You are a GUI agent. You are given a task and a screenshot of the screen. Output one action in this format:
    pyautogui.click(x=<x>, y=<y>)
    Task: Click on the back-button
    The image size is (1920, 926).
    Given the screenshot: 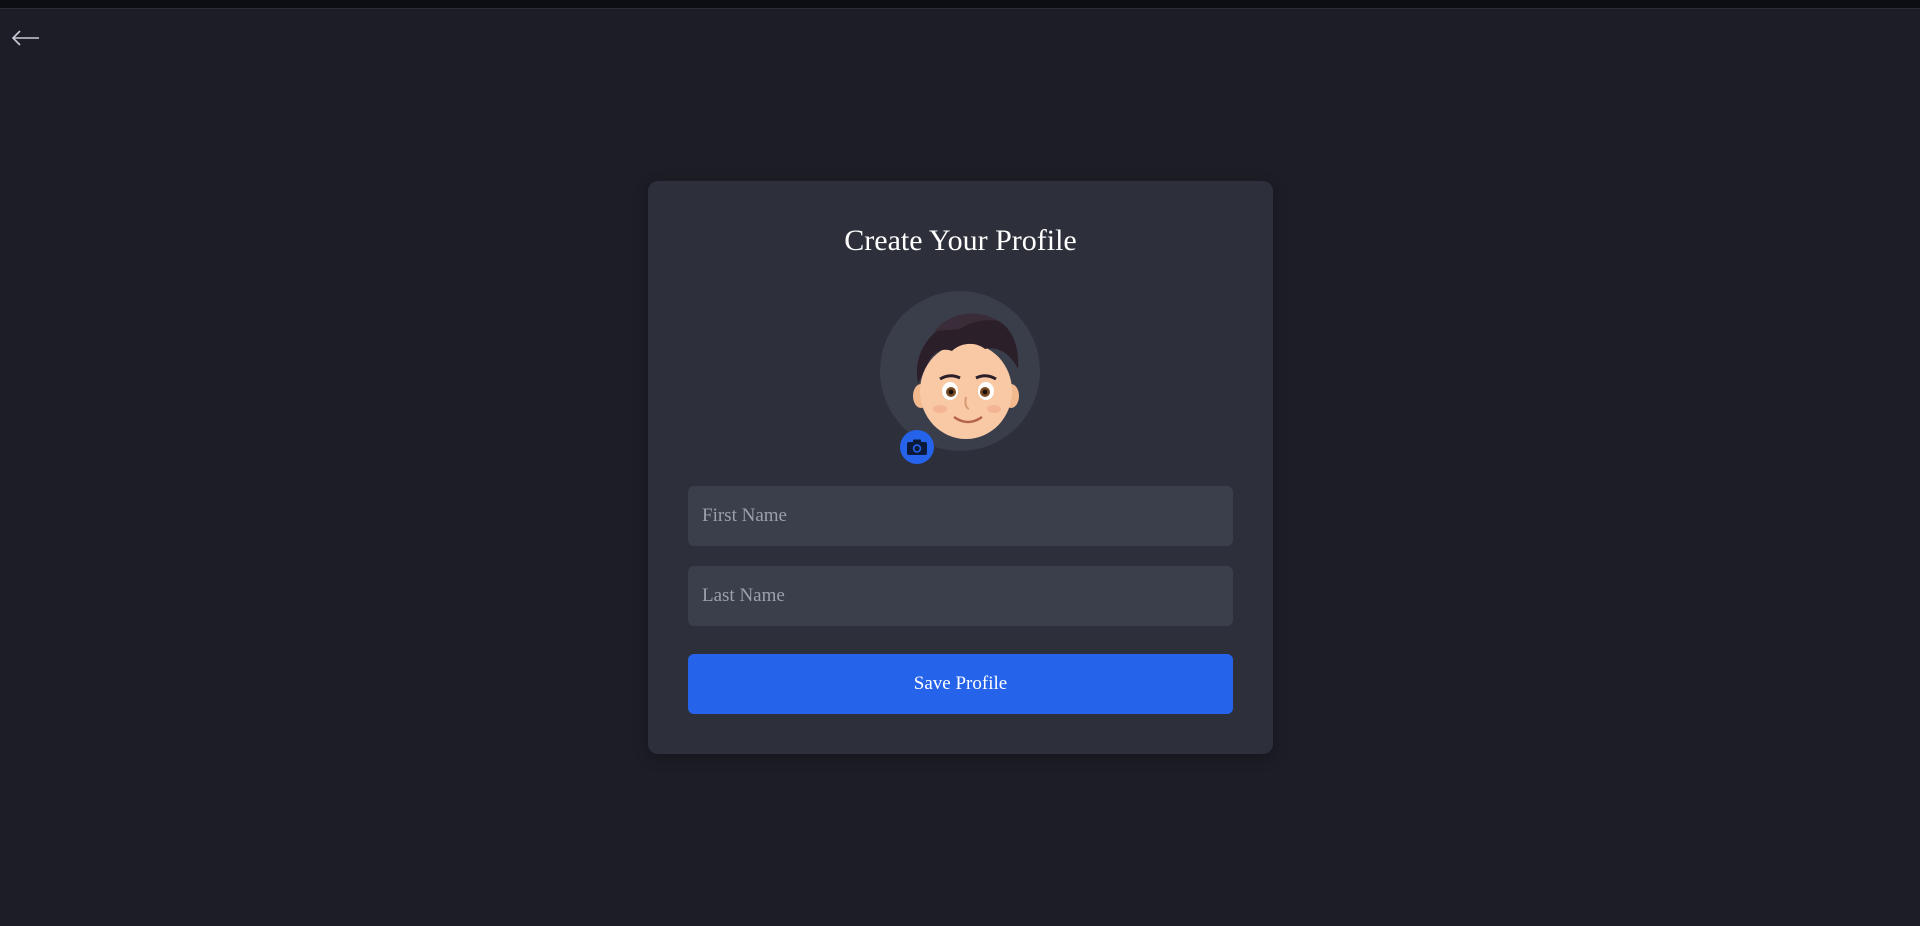 What is the action you would take?
    pyautogui.click(x=26, y=38)
    